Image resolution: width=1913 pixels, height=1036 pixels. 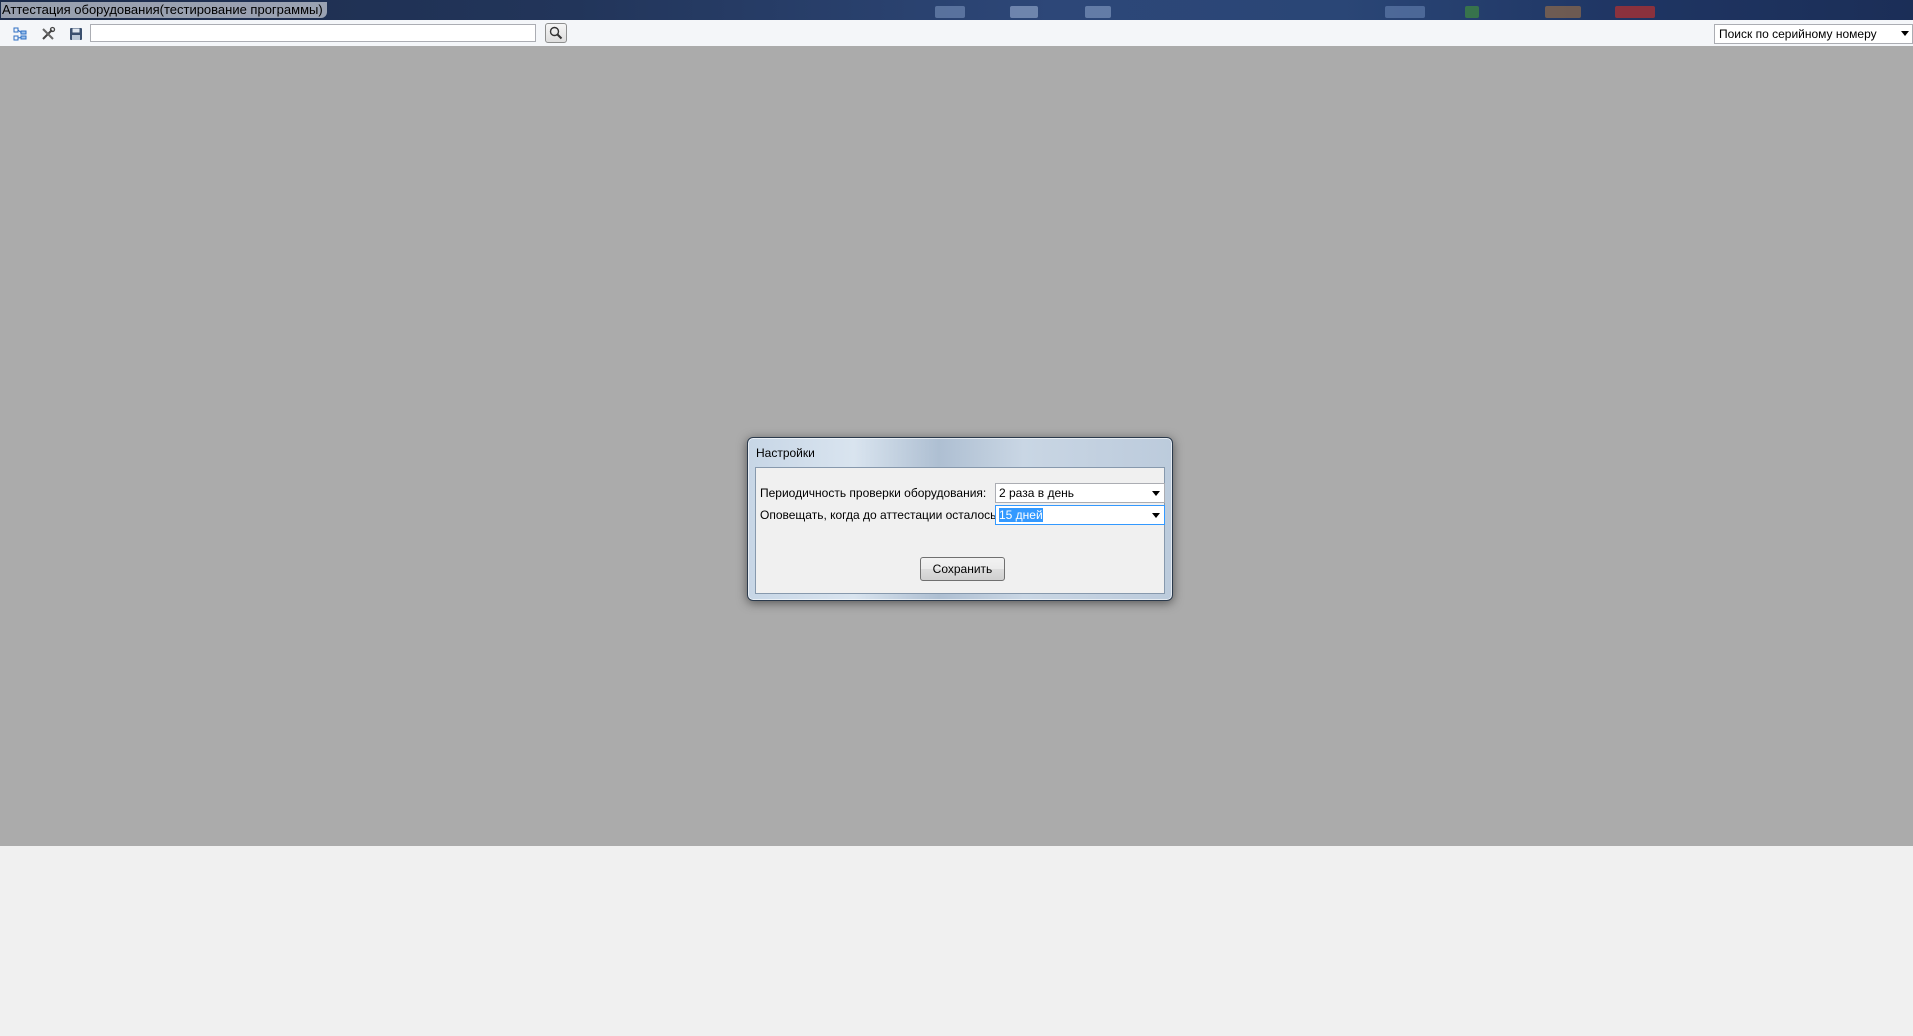 I want to click on search-input, so click(x=313, y=33).